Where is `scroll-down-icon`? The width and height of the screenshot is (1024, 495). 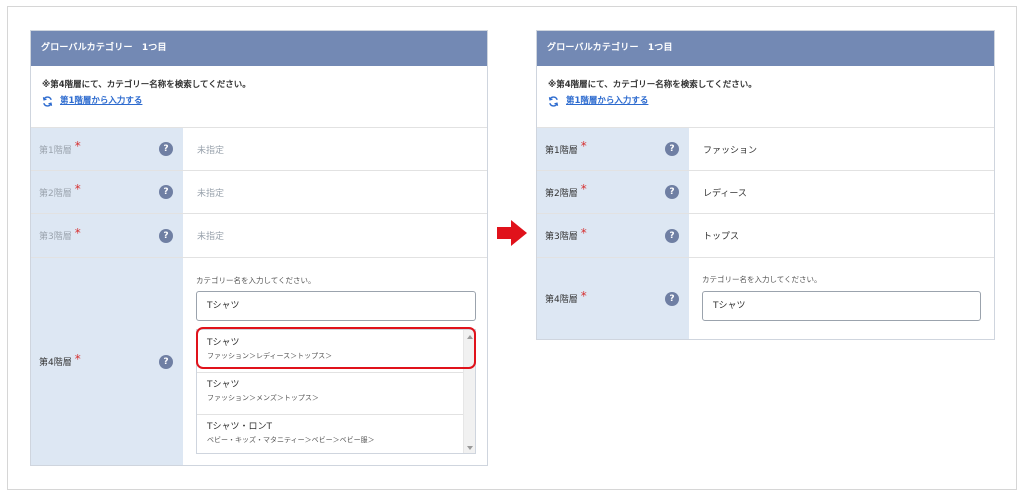
scroll-down-icon is located at coordinates (470, 448).